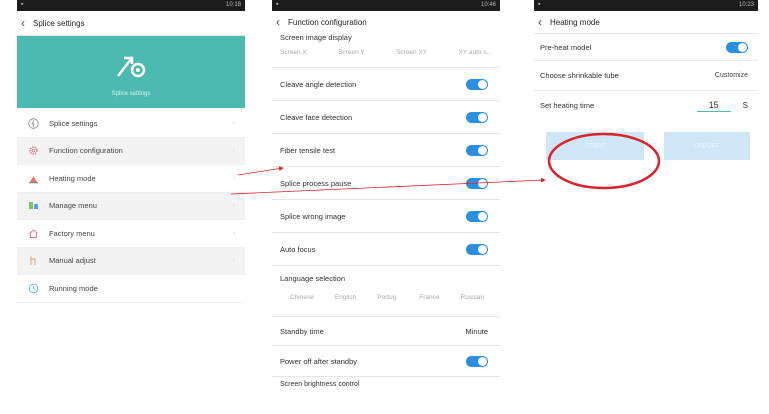 The width and height of the screenshot is (769, 414). Describe the element at coordinates (308, 150) in the screenshot. I see `row-label: Fiber tensile test` at that location.